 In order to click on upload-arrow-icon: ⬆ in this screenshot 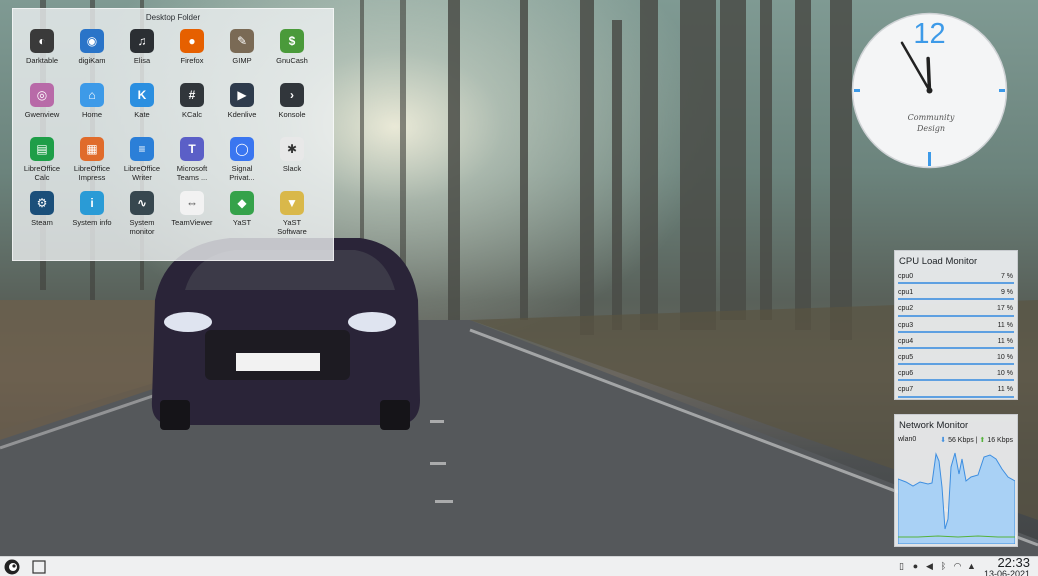, I will do `click(982, 440)`.